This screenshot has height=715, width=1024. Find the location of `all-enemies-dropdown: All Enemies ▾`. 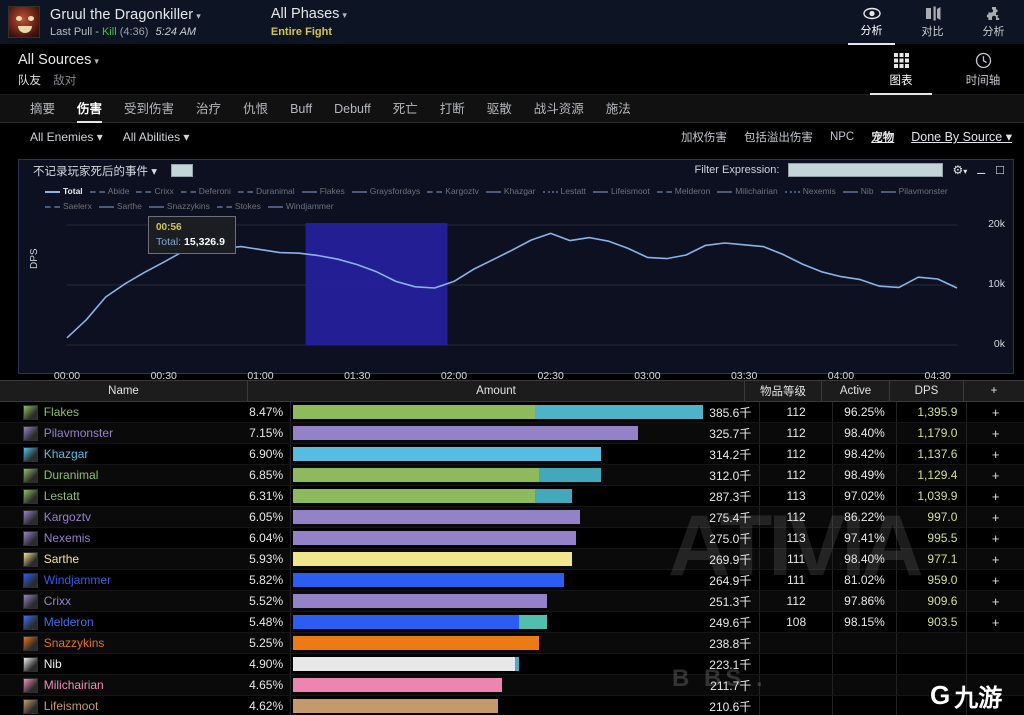

all-enemies-dropdown: All Enemies ▾ is located at coordinates (66, 137).